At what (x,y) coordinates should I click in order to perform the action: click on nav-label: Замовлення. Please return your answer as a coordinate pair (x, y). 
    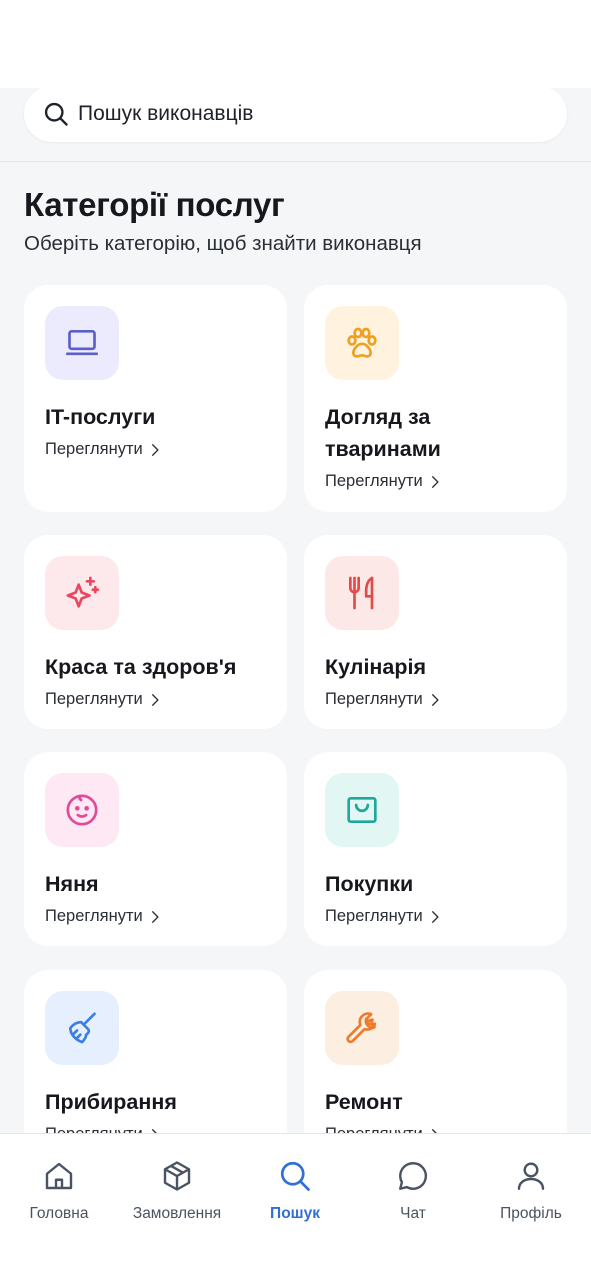
    Looking at the image, I should click on (177, 1213).